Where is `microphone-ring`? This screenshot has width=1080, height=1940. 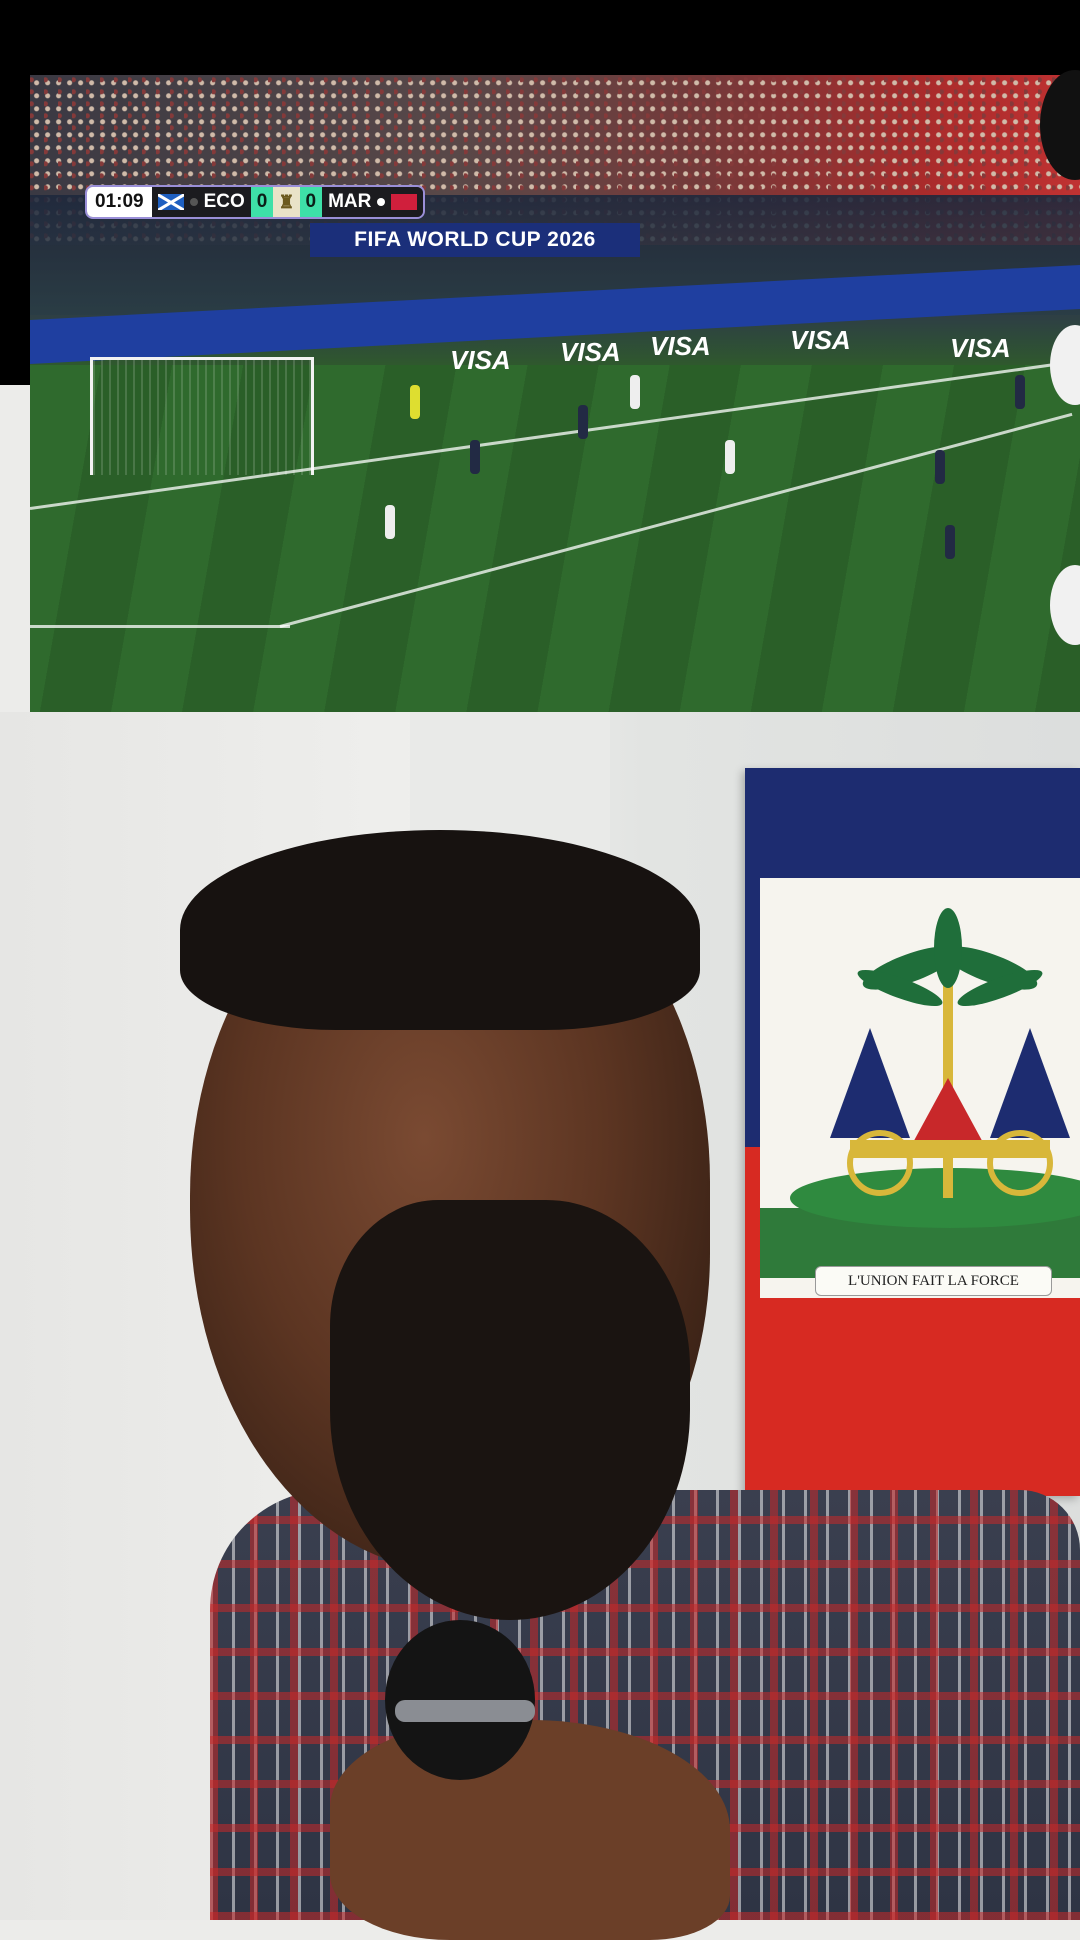
microphone-ring is located at coordinates (465, 1711).